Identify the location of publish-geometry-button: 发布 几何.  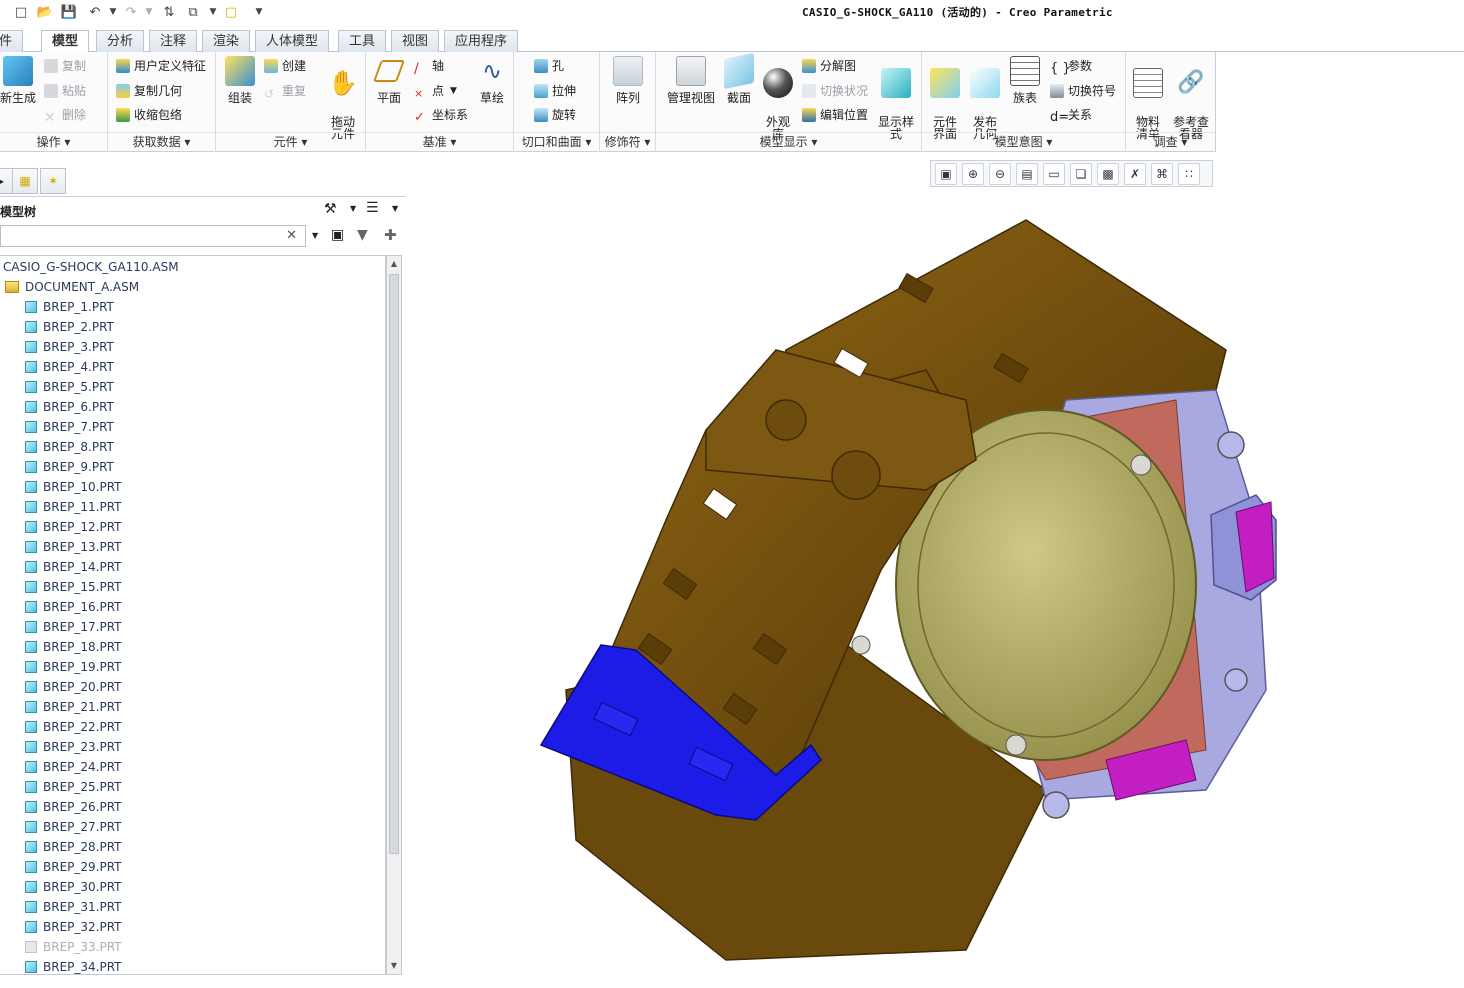
(985, 98).